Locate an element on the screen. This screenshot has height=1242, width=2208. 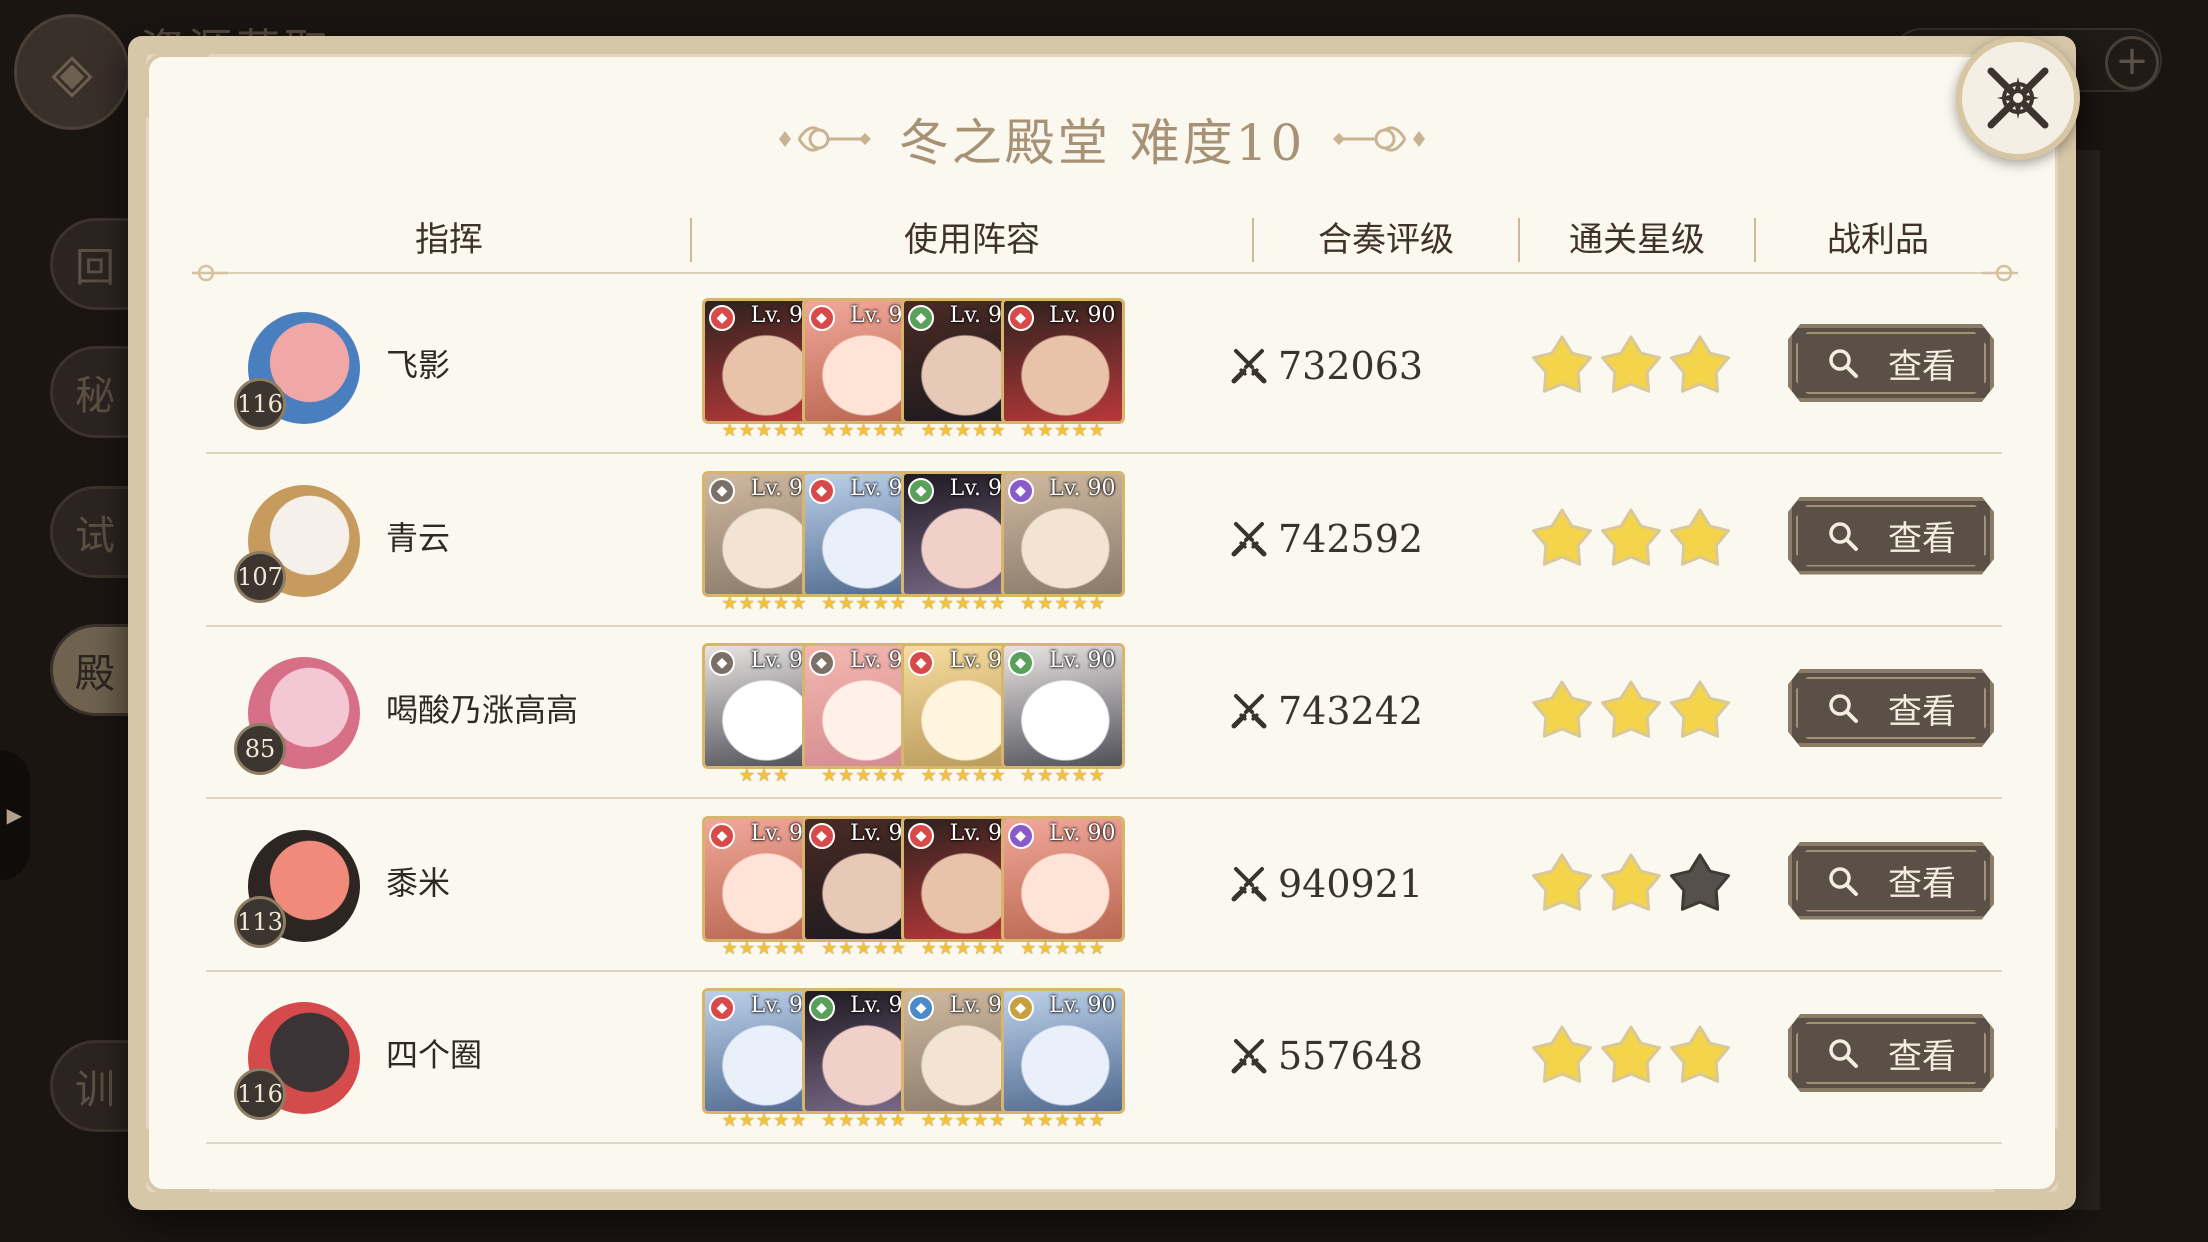
ensemble-rating: 743242 is located at coordinates (1326, 711).